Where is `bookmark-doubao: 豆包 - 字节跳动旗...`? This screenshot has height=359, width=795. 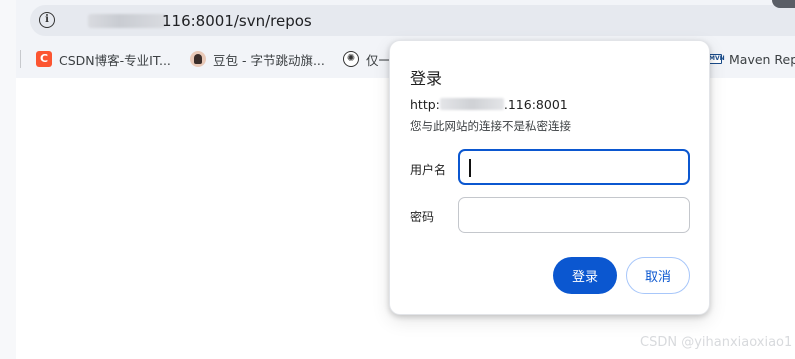 bookmark-doubao: 豆包 - 字节跳动旗... is located at coordinates (257, 59).